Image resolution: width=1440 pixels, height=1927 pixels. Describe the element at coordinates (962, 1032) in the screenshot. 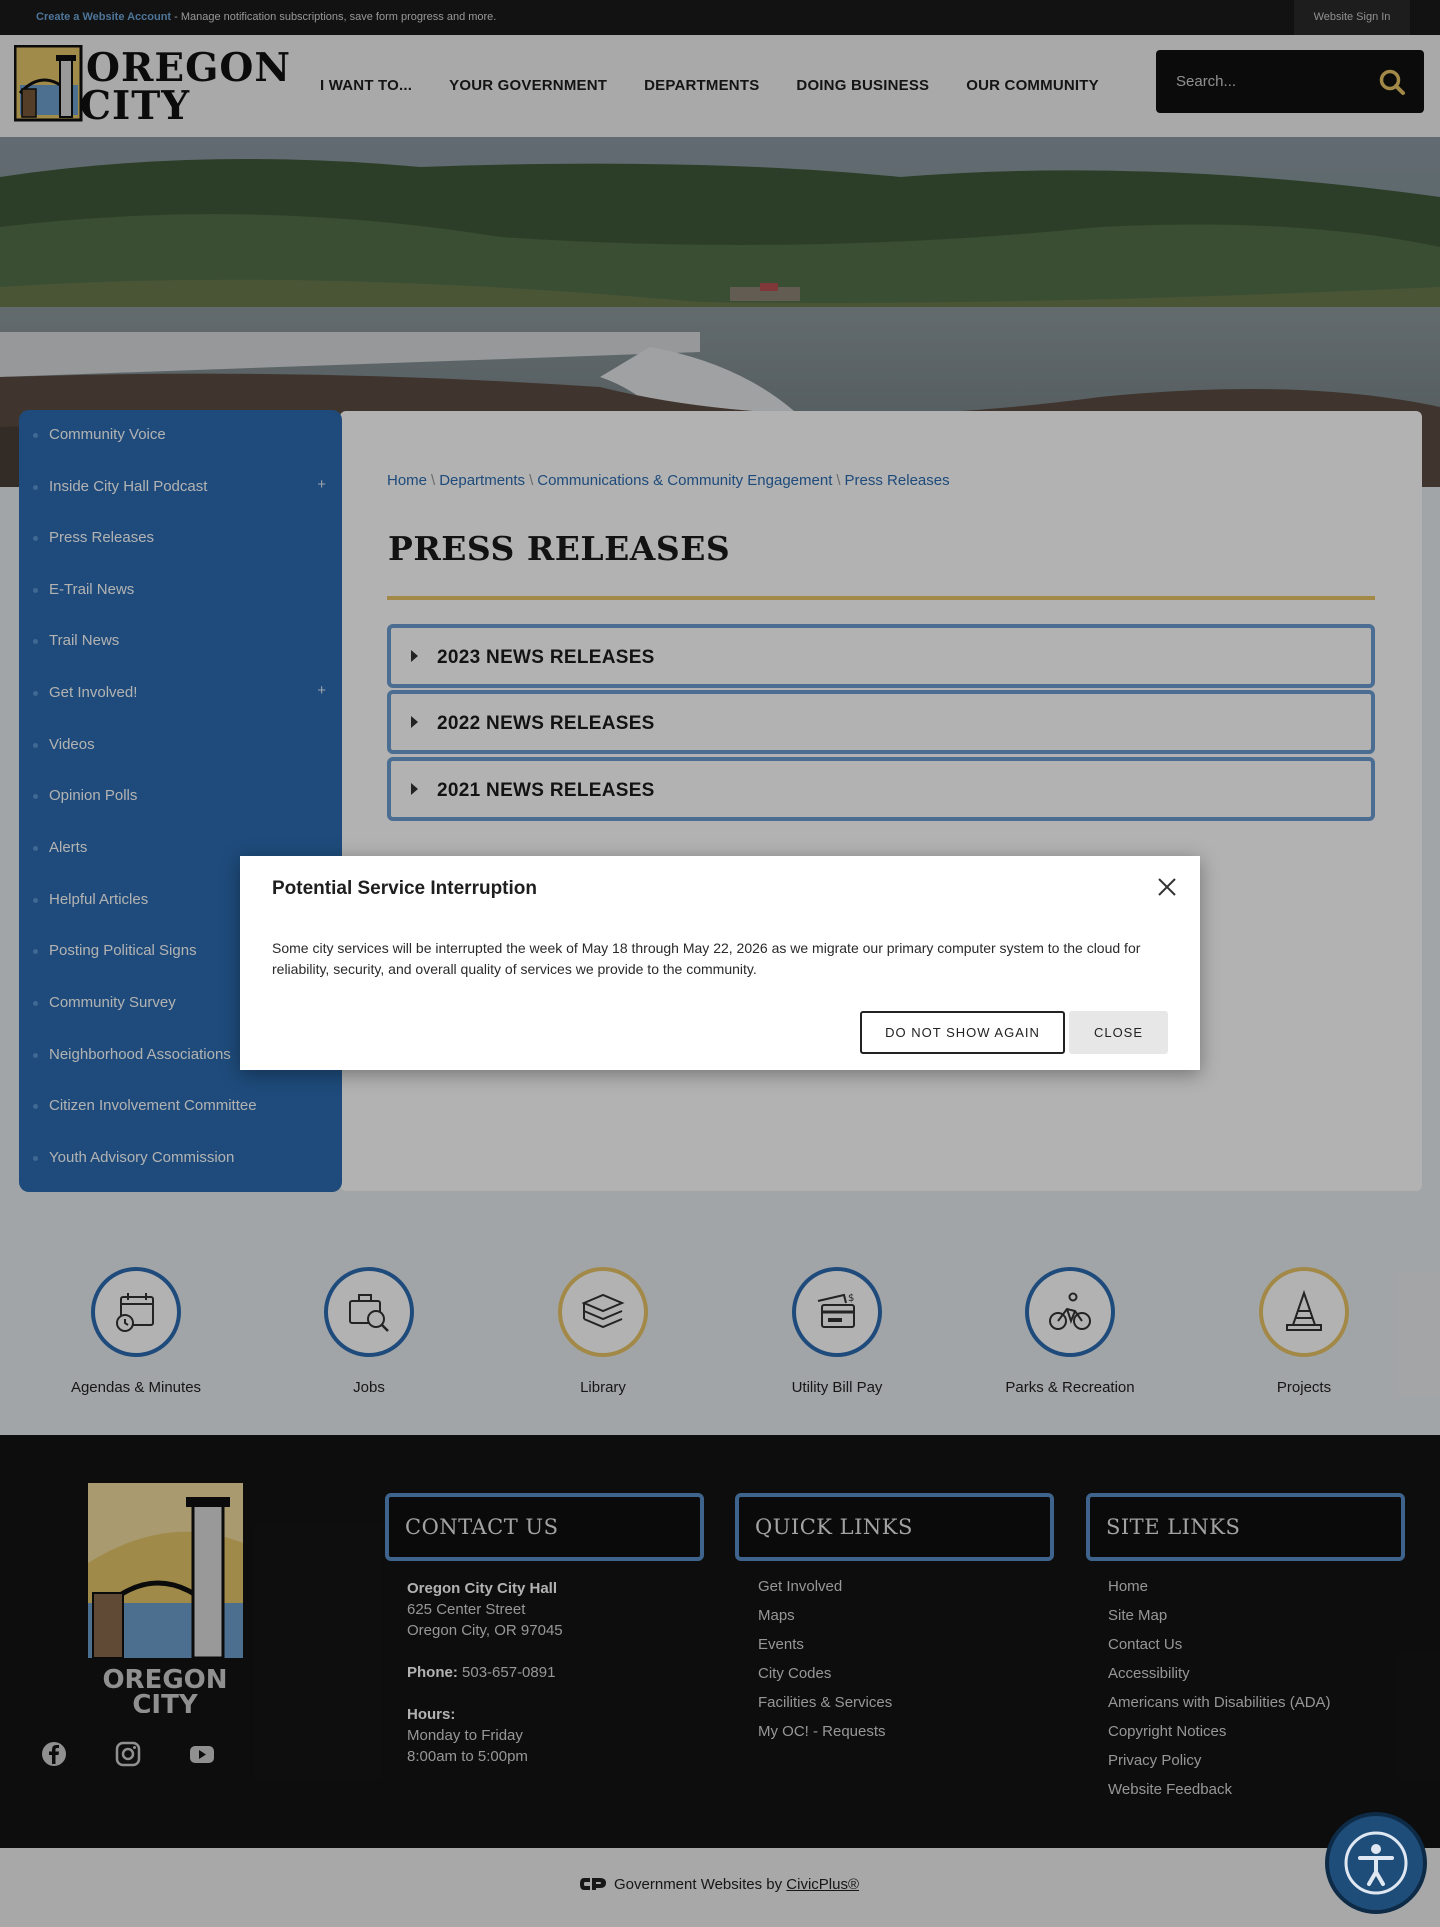

I see `do-not-show-again-button: DO NOT SHOW AGAIN` at that location.